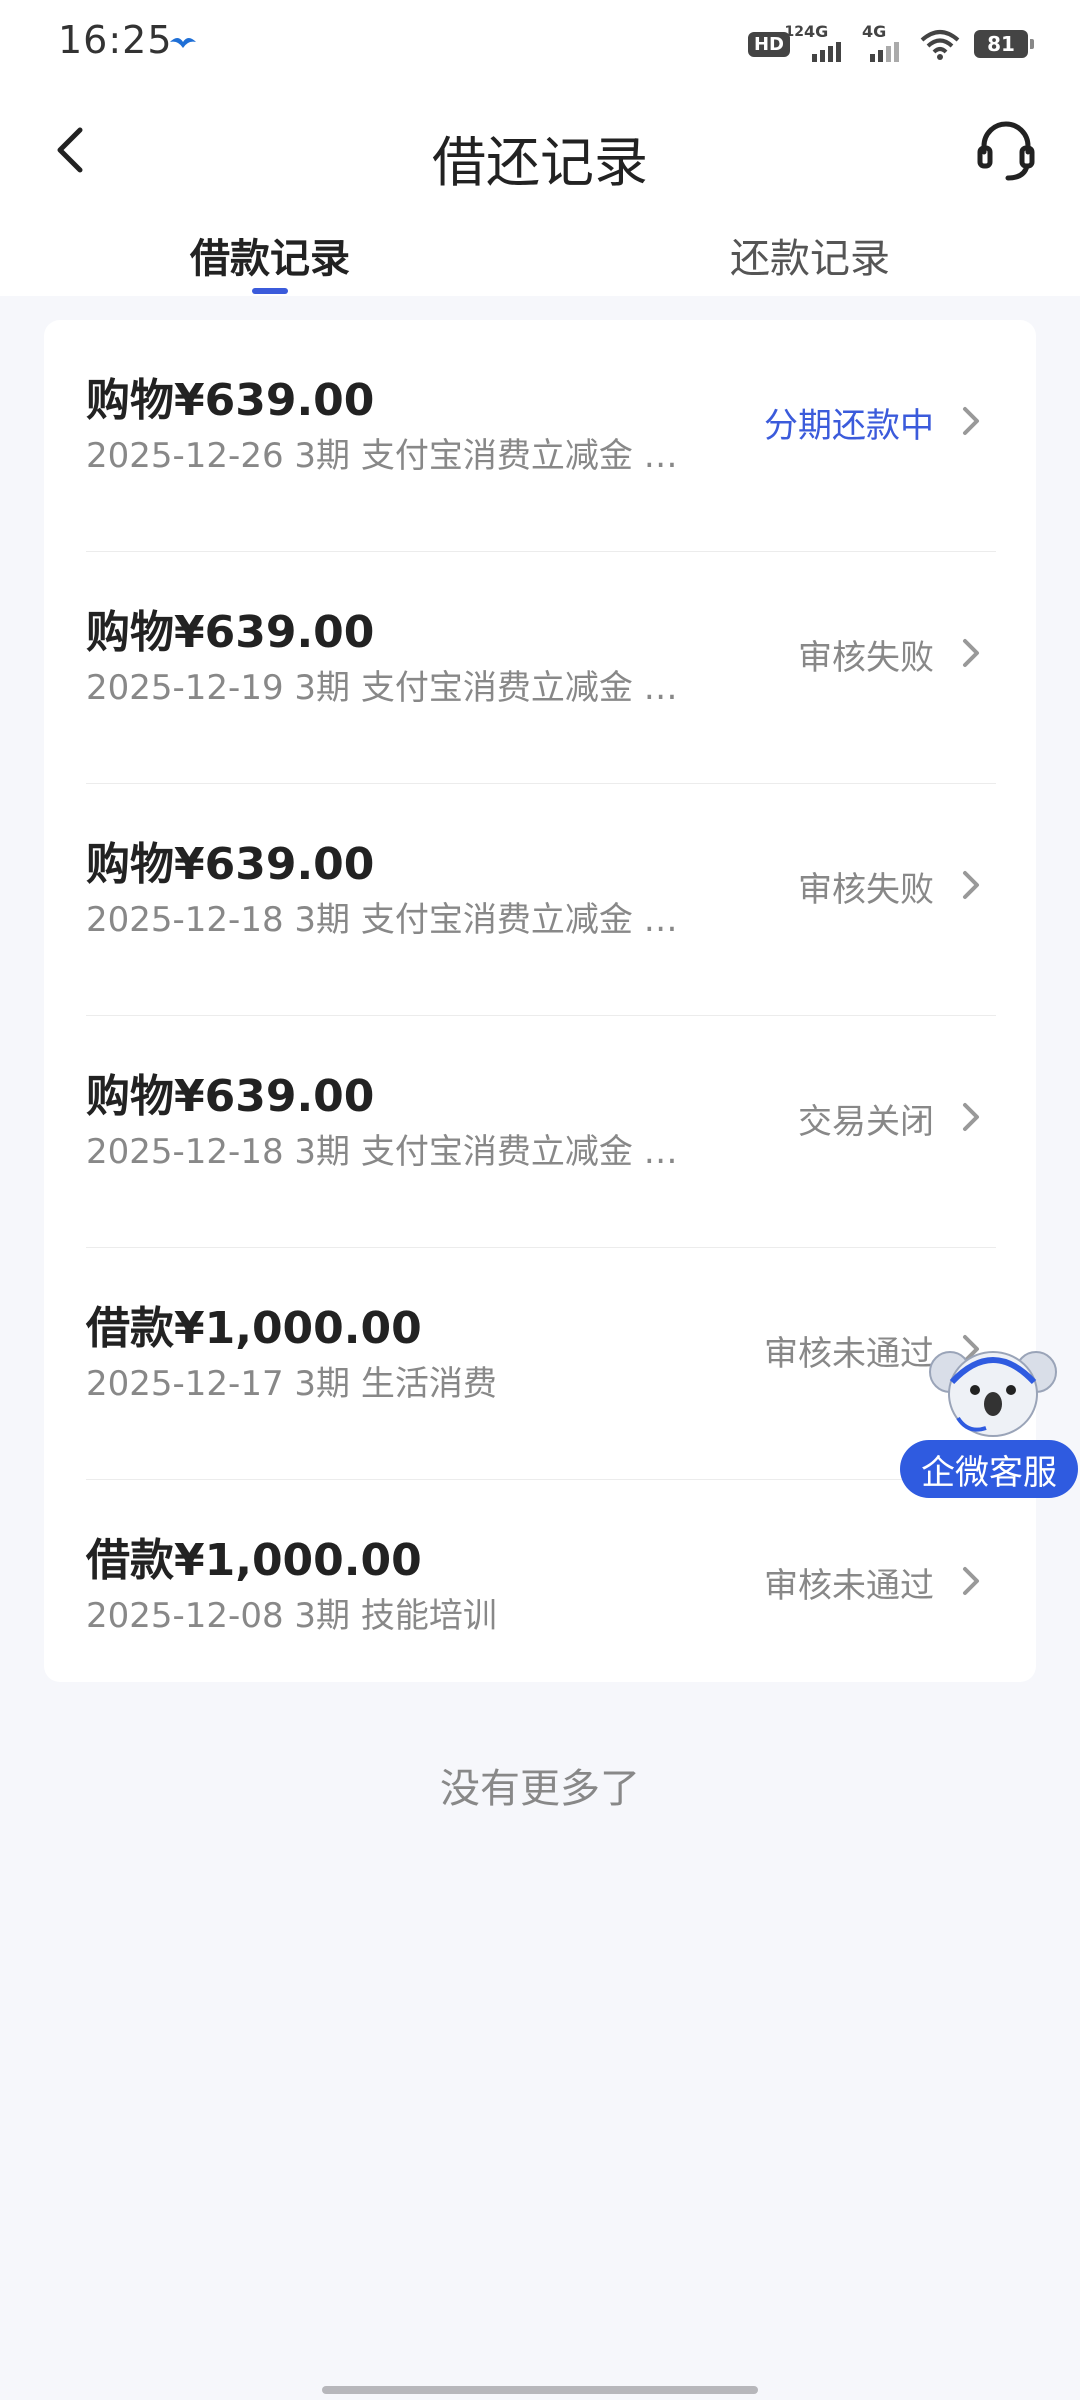 This screenshot has width=1080, height=2400. What do you see at coordinates (291, 1384) in the screenshot?
I see `record-subtitle: 2025-12-17 3期 生活消费` at bounding box center [291, 1384].